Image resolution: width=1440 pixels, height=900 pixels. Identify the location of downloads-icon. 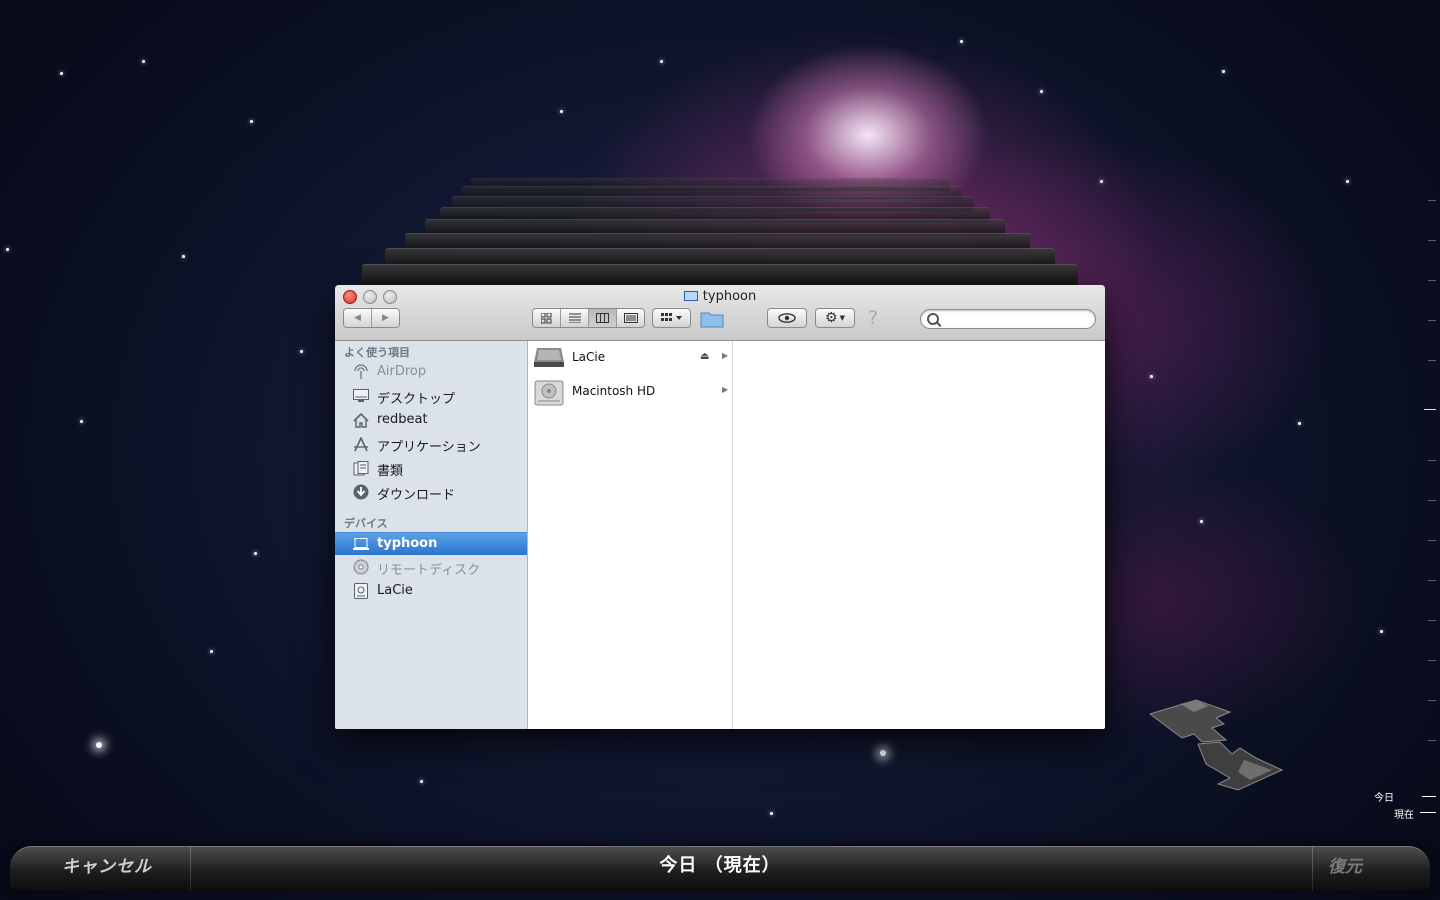
(361, 492).